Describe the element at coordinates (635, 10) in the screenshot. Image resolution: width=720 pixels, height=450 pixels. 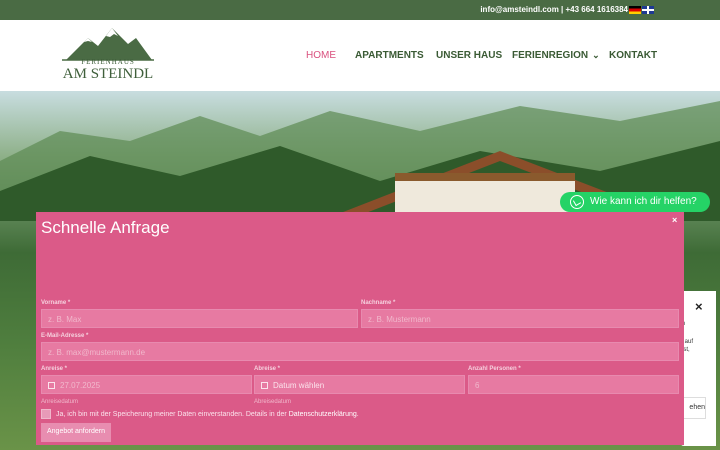
I see `german-flag-icon` at that location.